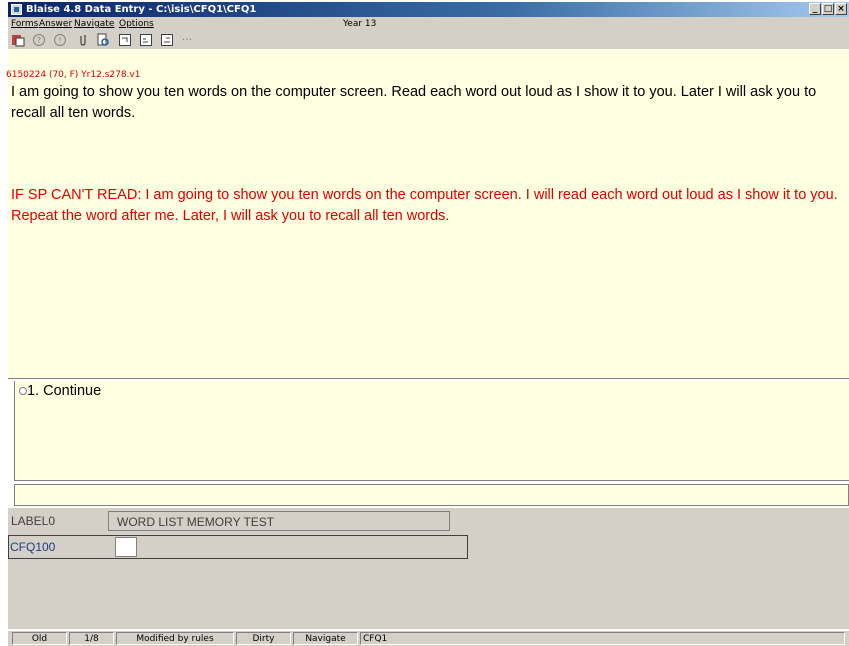 This screenshot has width=849, height=646. What do you see at coordinates (146, 40) in the screenshot?
I see `previous-field-icon` at bounding box center [146, 40].